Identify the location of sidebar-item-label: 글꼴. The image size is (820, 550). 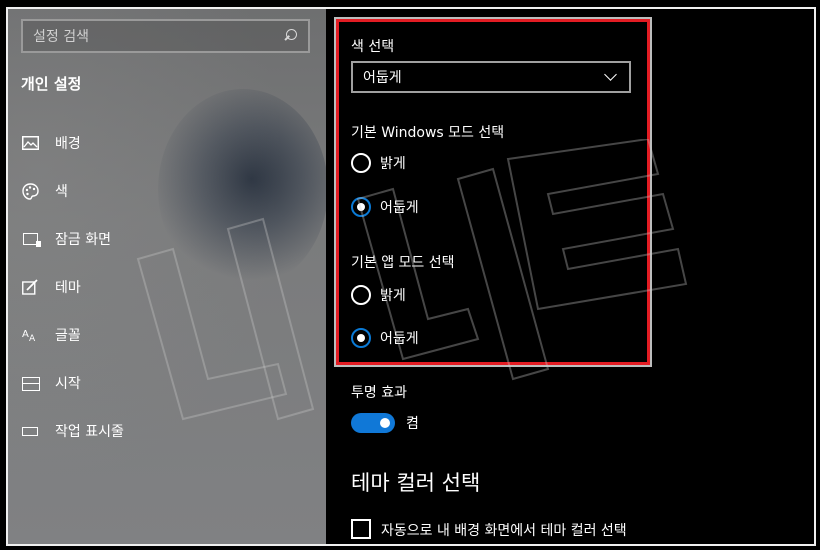
(68, 336).